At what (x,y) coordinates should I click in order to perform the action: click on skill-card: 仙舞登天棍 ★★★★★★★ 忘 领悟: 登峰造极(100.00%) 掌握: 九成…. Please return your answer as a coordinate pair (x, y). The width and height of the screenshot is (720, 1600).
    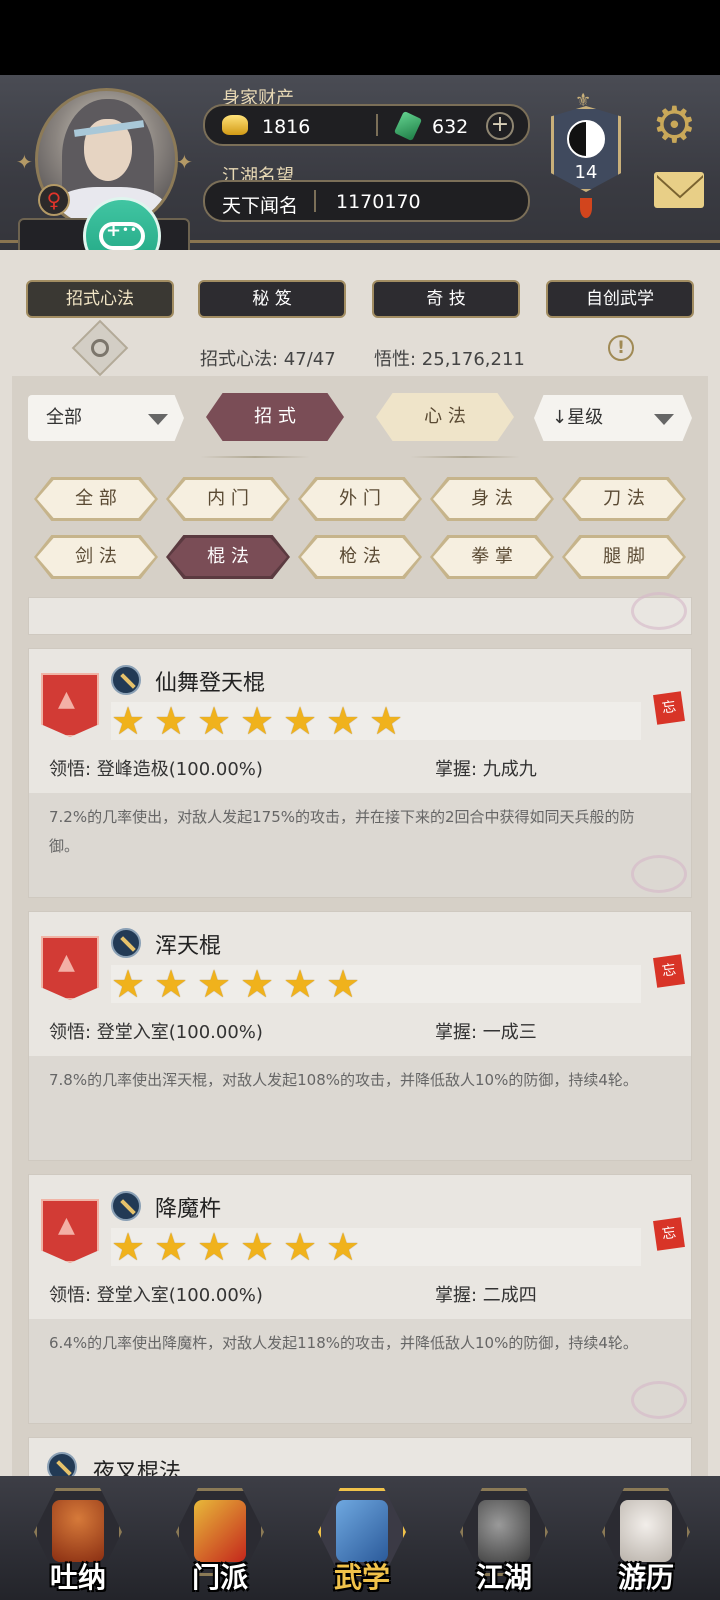
    Looking at the image, I should click on (360, 773).